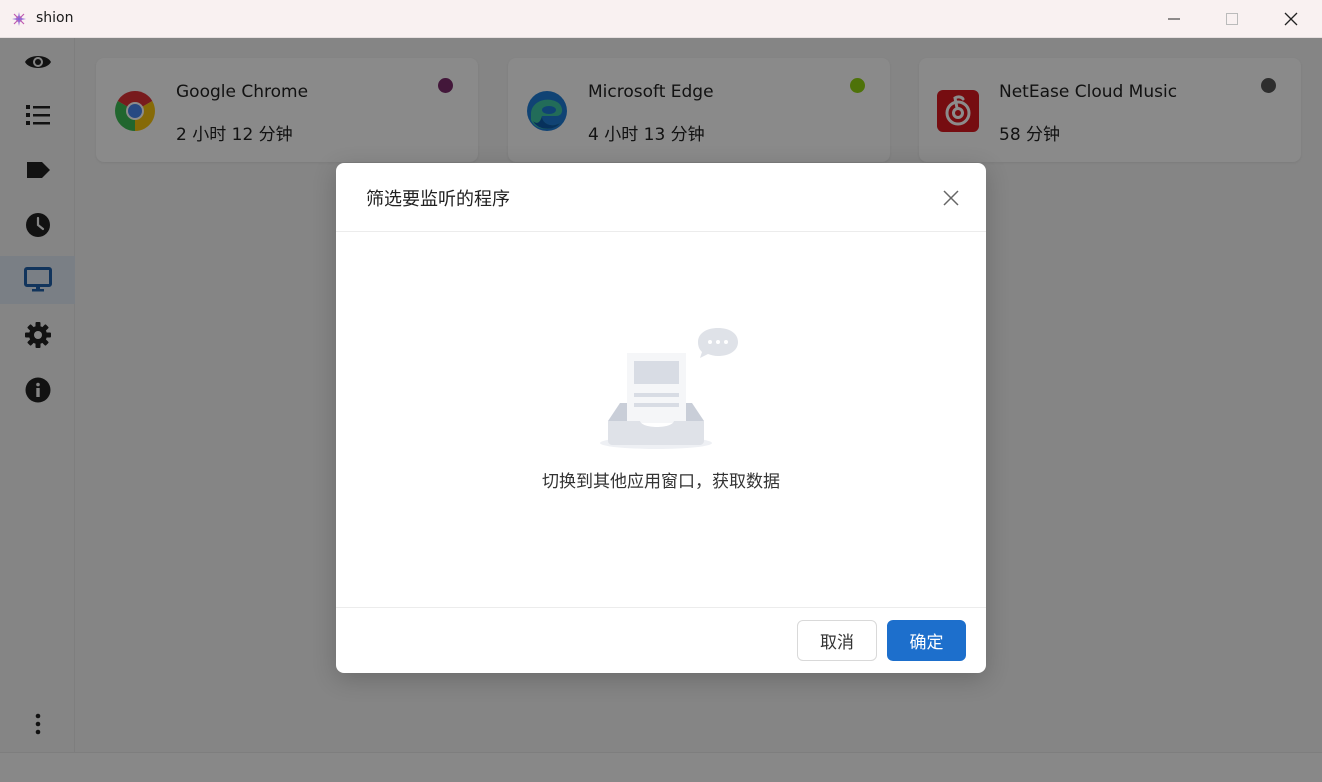  What do you see at coordinates (661, 19) in the screenshot?
I see `title-bar: shion` at bounding box center [661, 19].